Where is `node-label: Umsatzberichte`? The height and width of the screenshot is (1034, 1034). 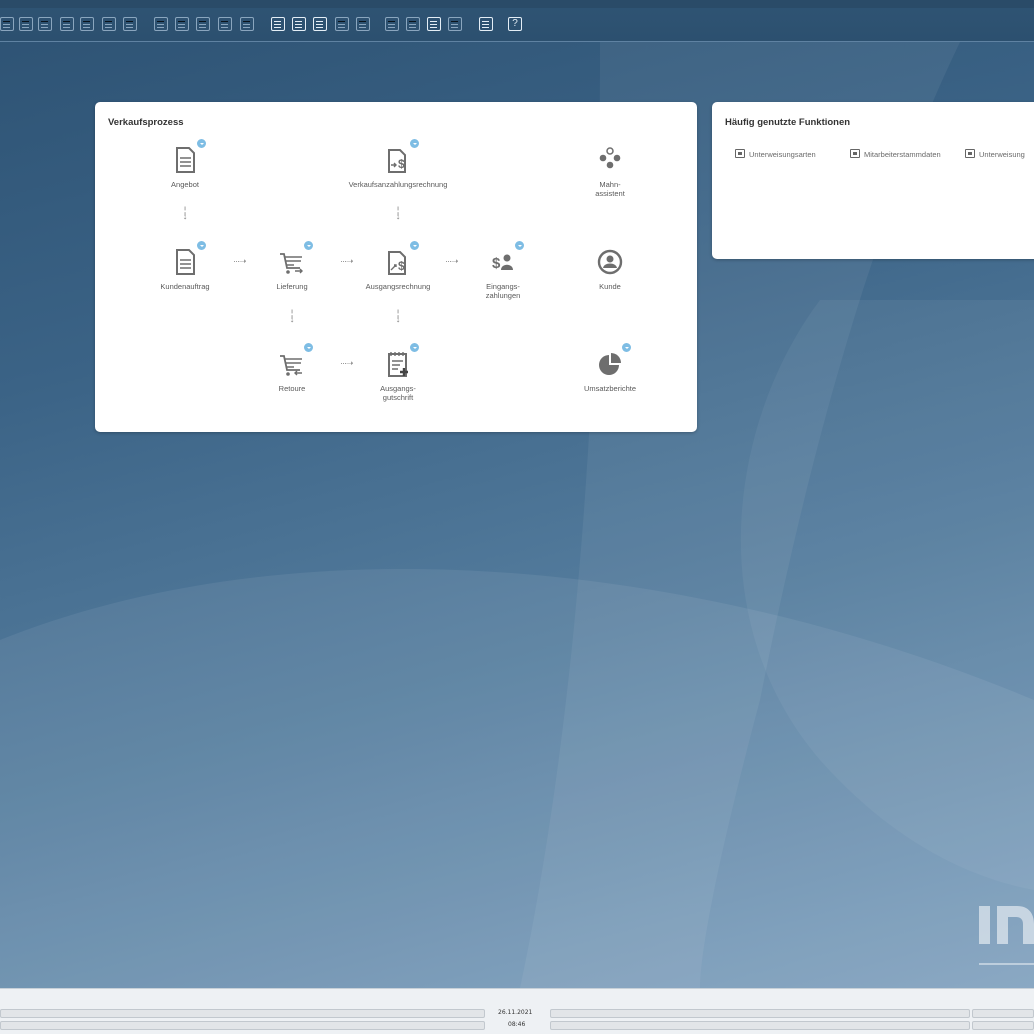
node-label: Umsatzberichte is located at coordinates (610, 388).